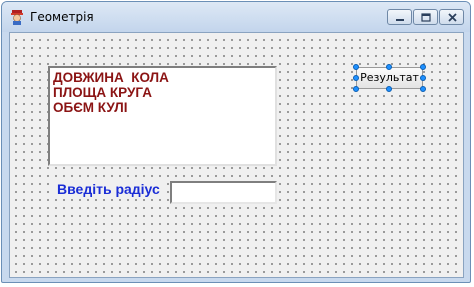  What do you see at coordinates (102, 92) in the screenshot?
I see `memo-line: ПЛОЩА КРУГА` at bounding box center [102, 92].